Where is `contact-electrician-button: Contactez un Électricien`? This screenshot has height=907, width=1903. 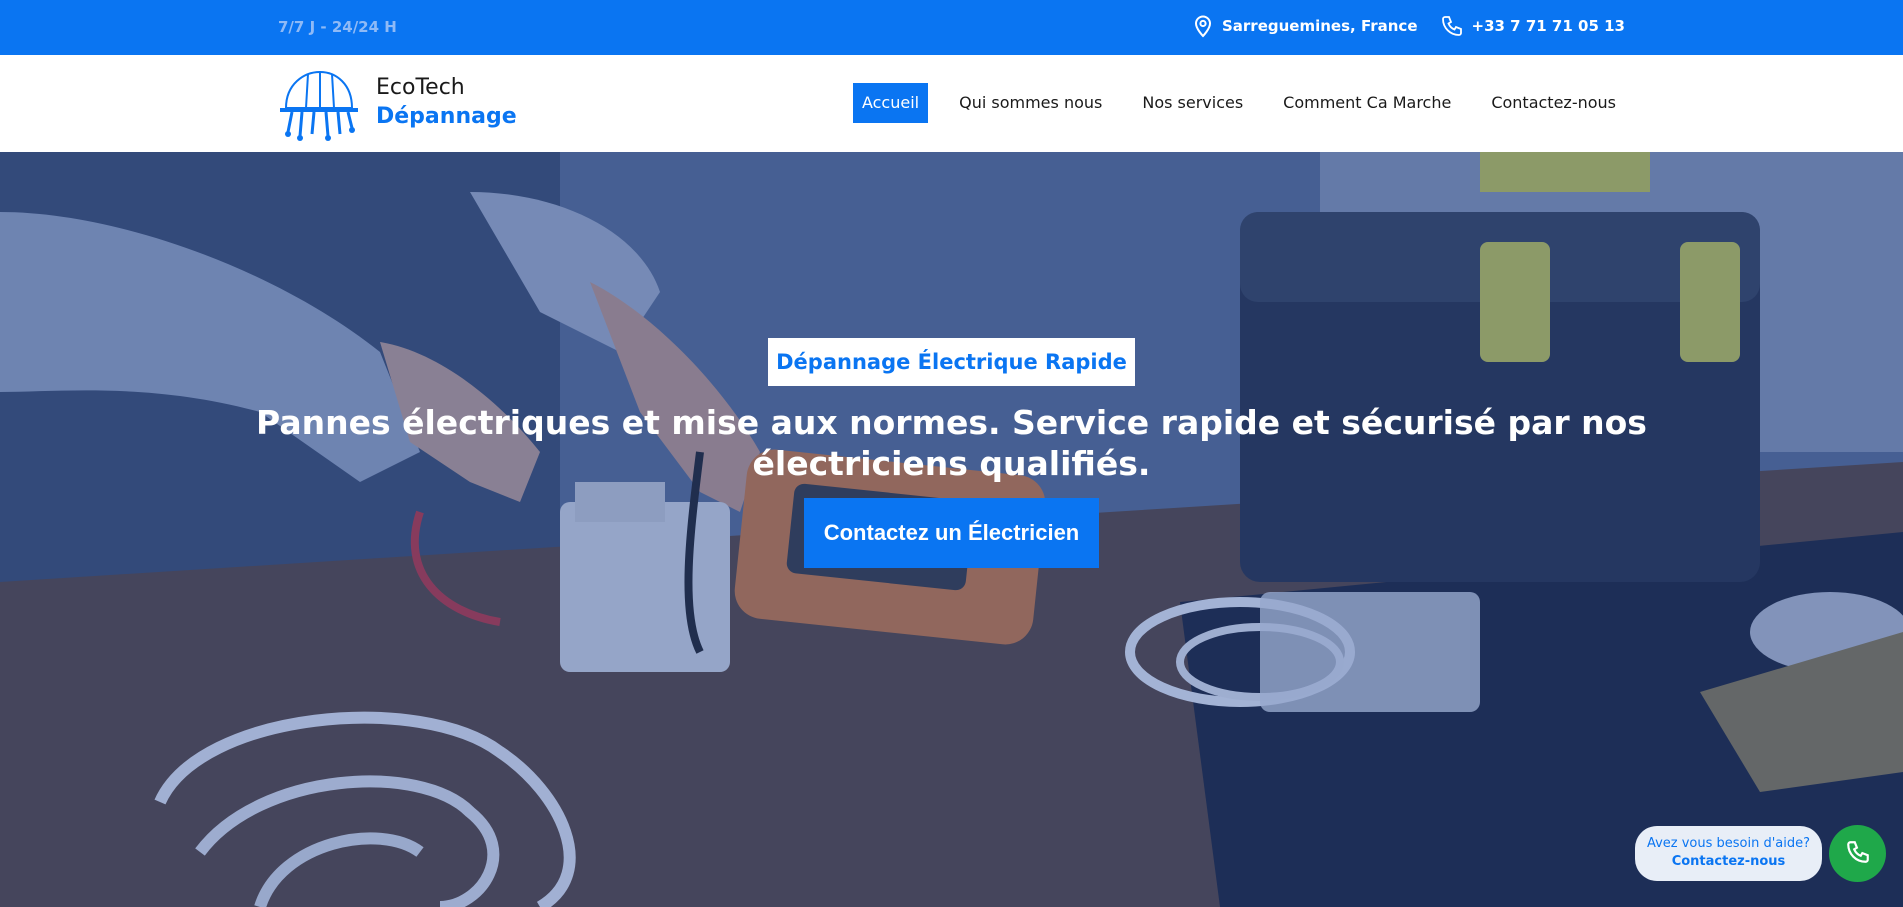
contact-electrician-button: Contactez un Électricien is located at coordinates (951, 533).